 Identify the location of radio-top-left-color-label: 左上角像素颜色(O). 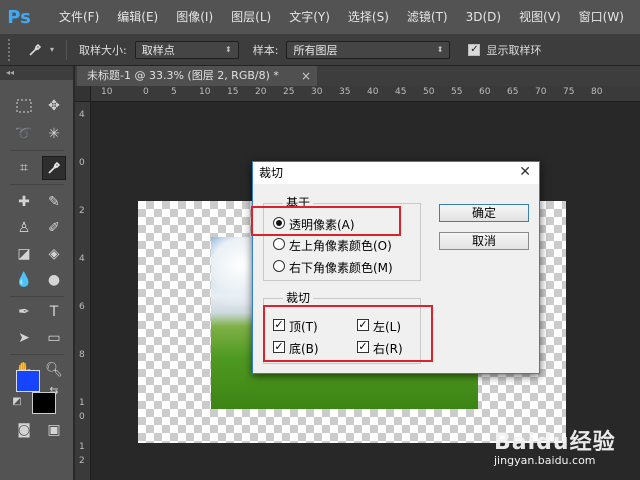
(340, 245).